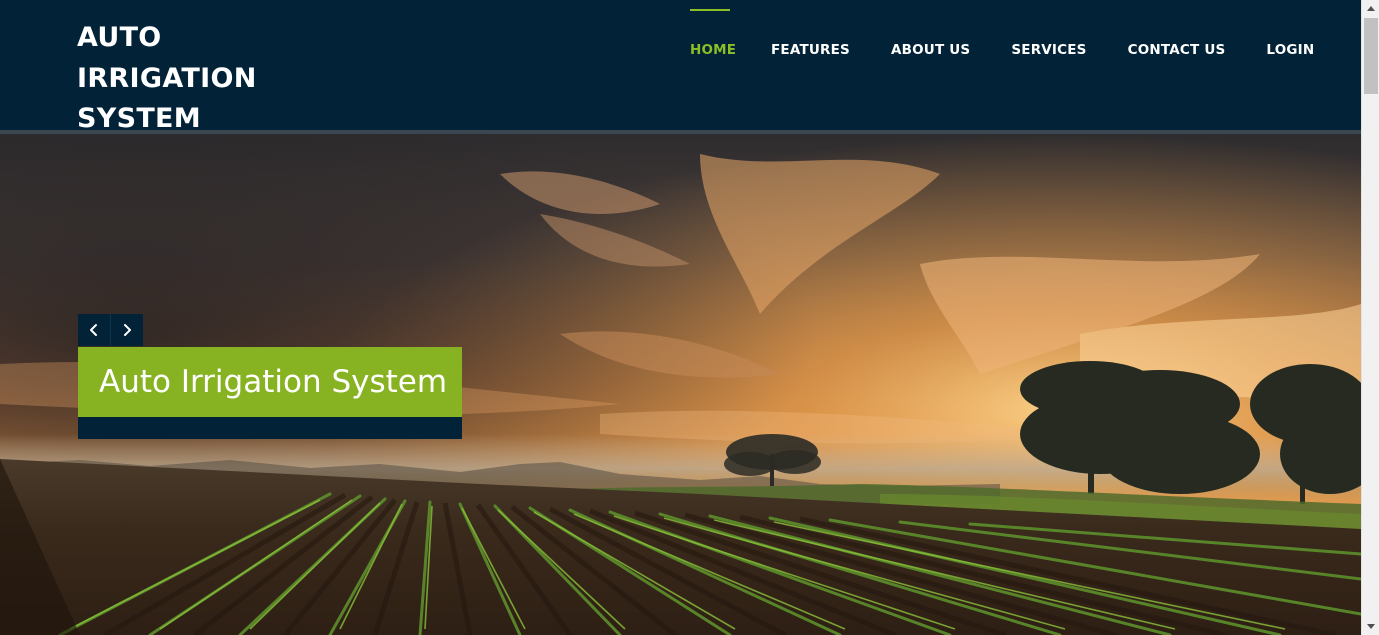 The width and height of the screenshot is (1379, 635). I want to click on nav-features: FEATURES, so click(810, 50).